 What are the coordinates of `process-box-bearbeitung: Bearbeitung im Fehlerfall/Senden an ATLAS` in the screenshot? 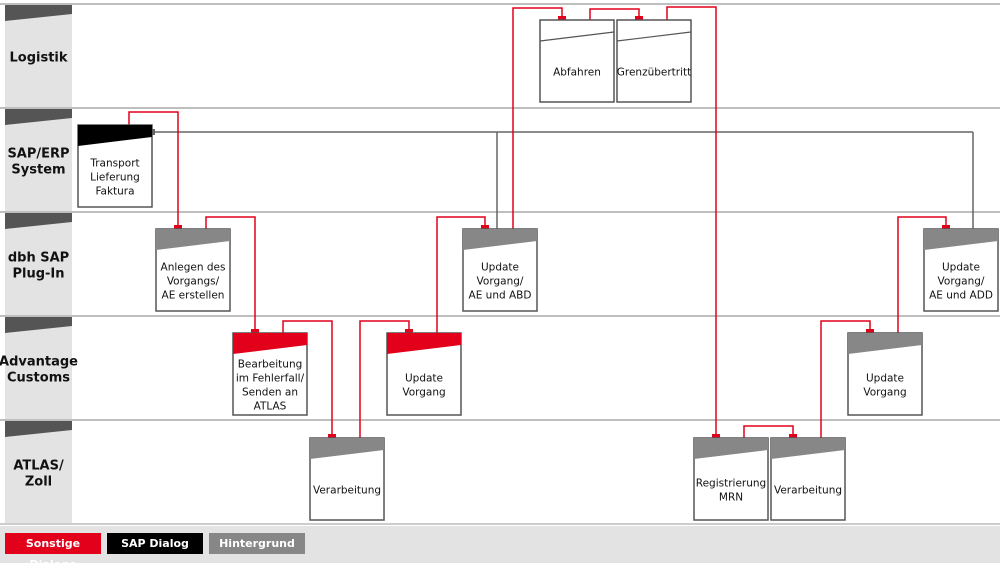 It's located at (270, 374).